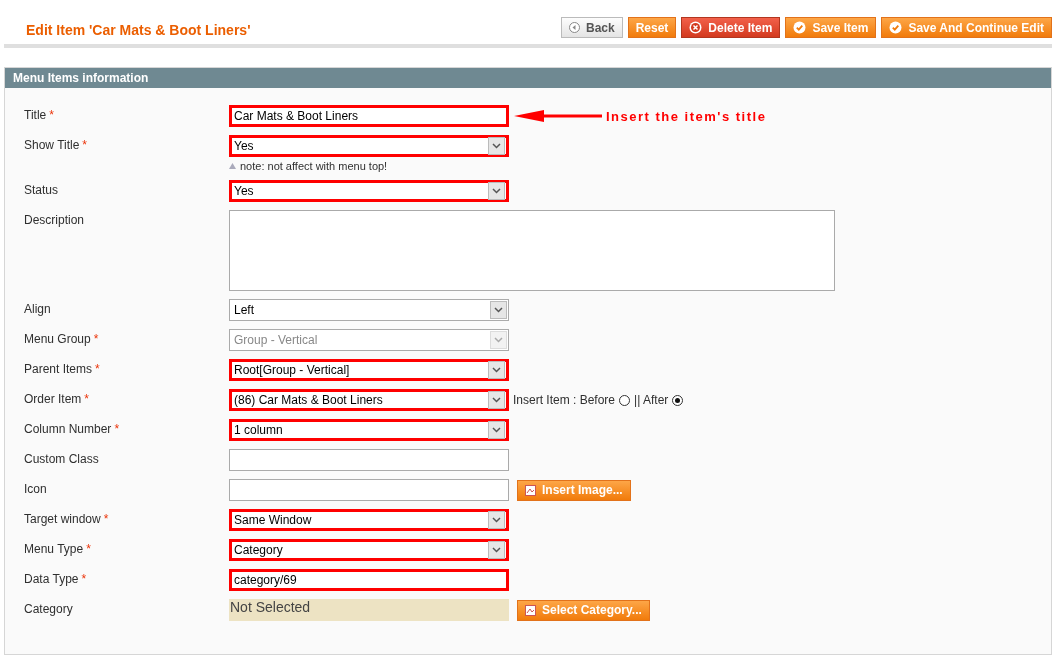 This screenshot has width=1054, height=656. What do you see at coordinates (62, 339) in the screenshot?
I see `field-label: Menu Group *` at bounding box center [62, 339].